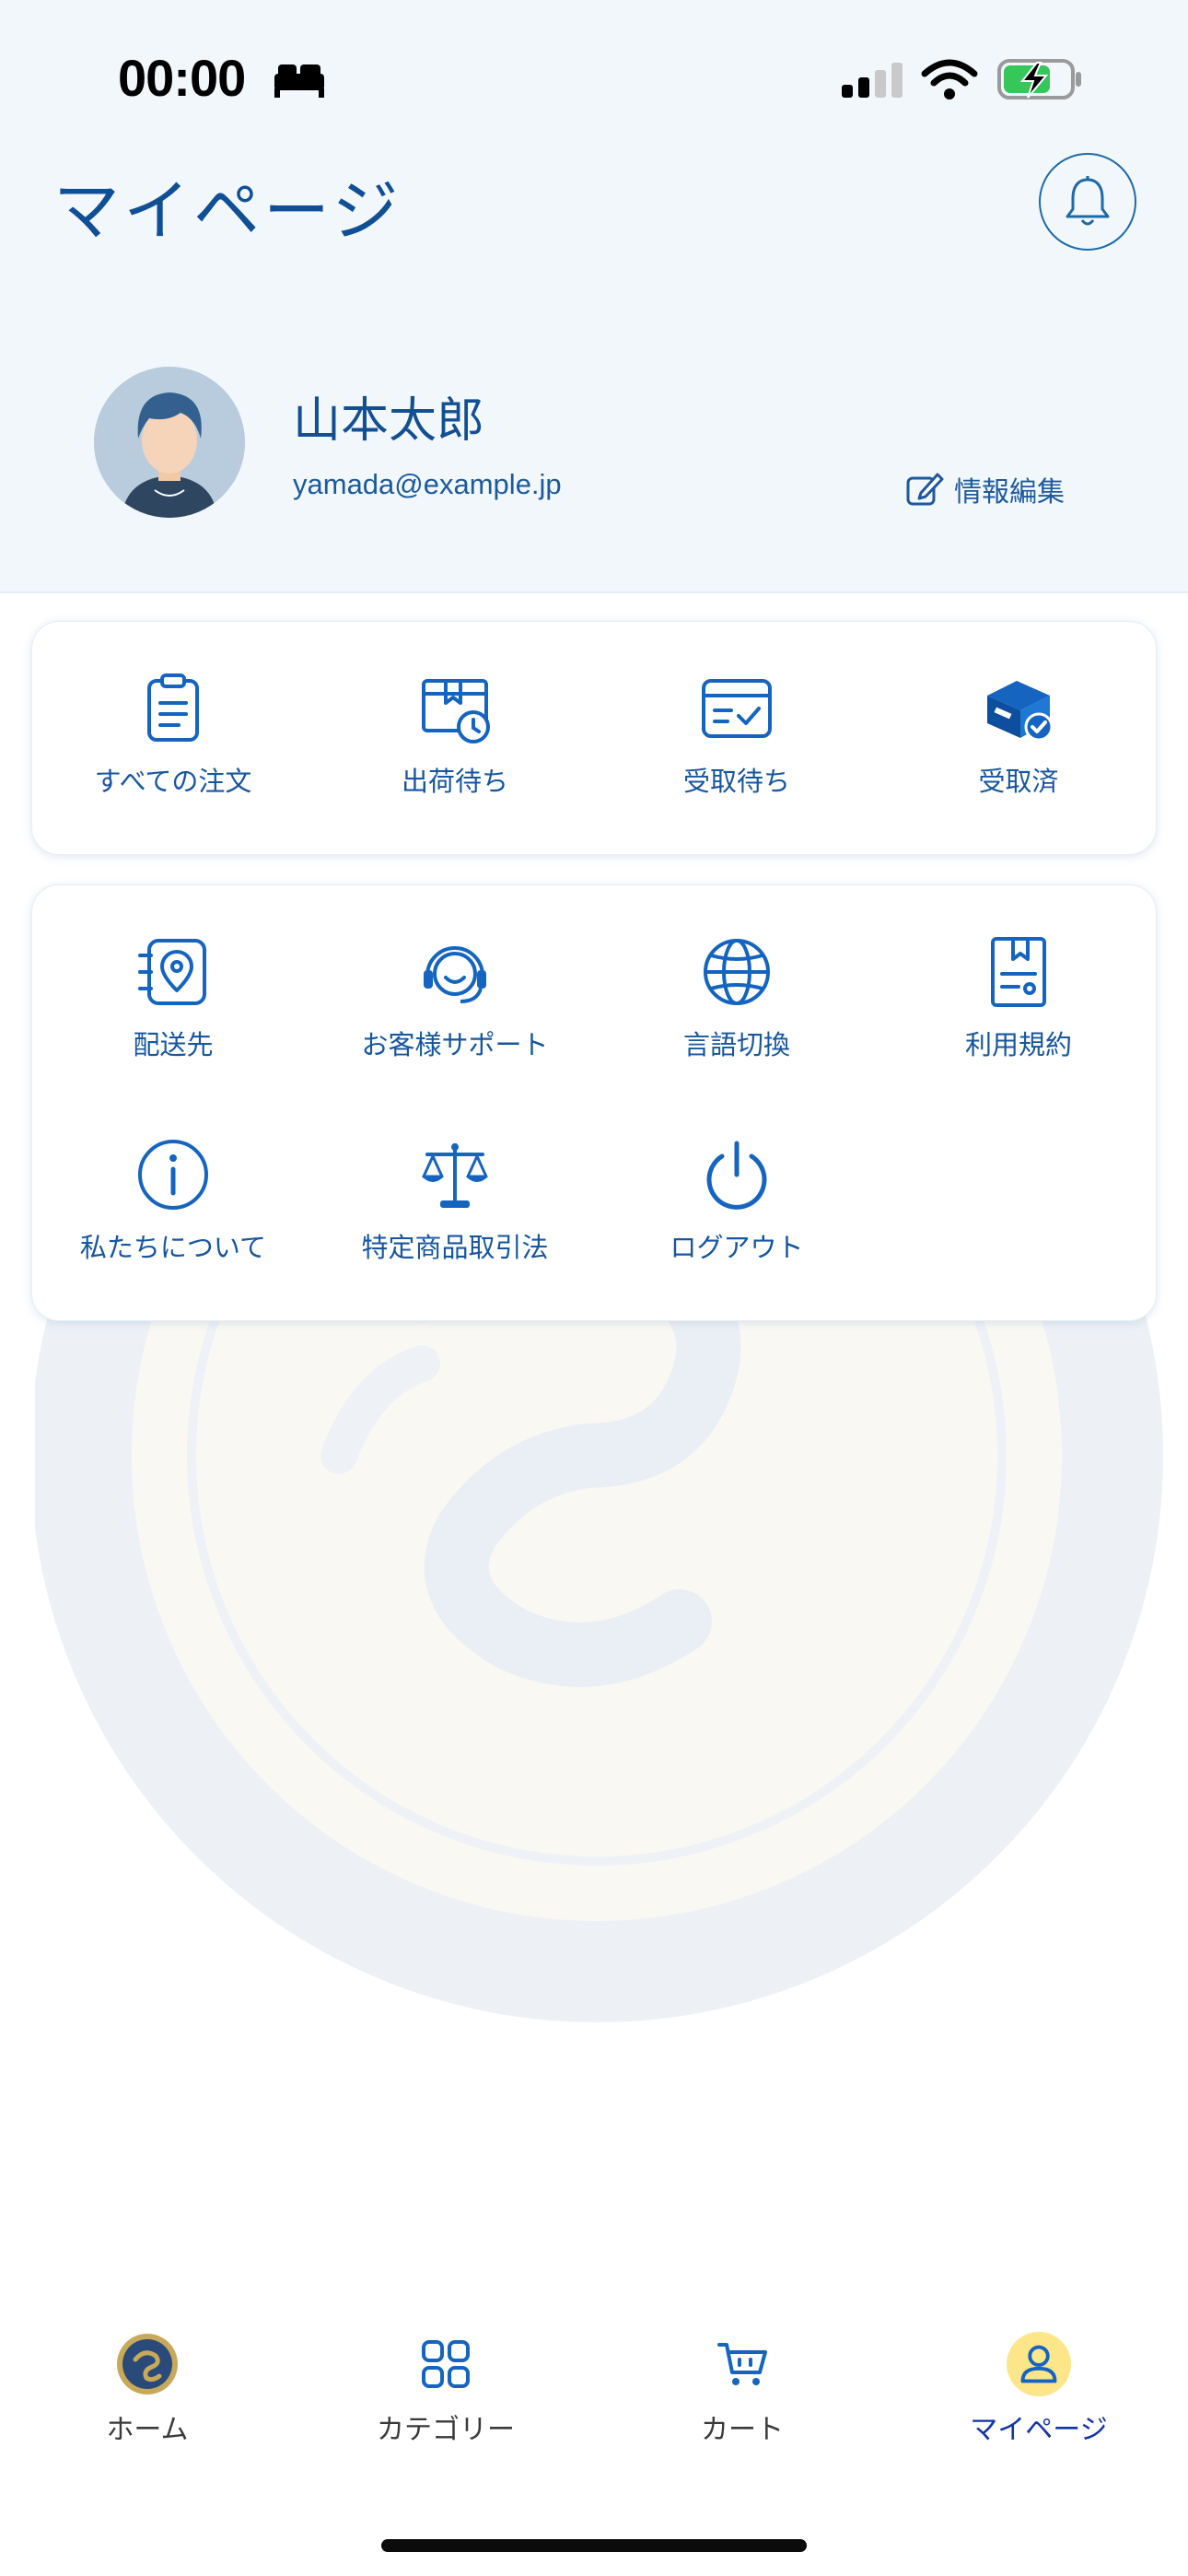 This screenshot has height=2576, width=1188. Describe the element at coordinates (147, 2430) in the screenshot. I see `tab-home-label: ホーム` at that location.